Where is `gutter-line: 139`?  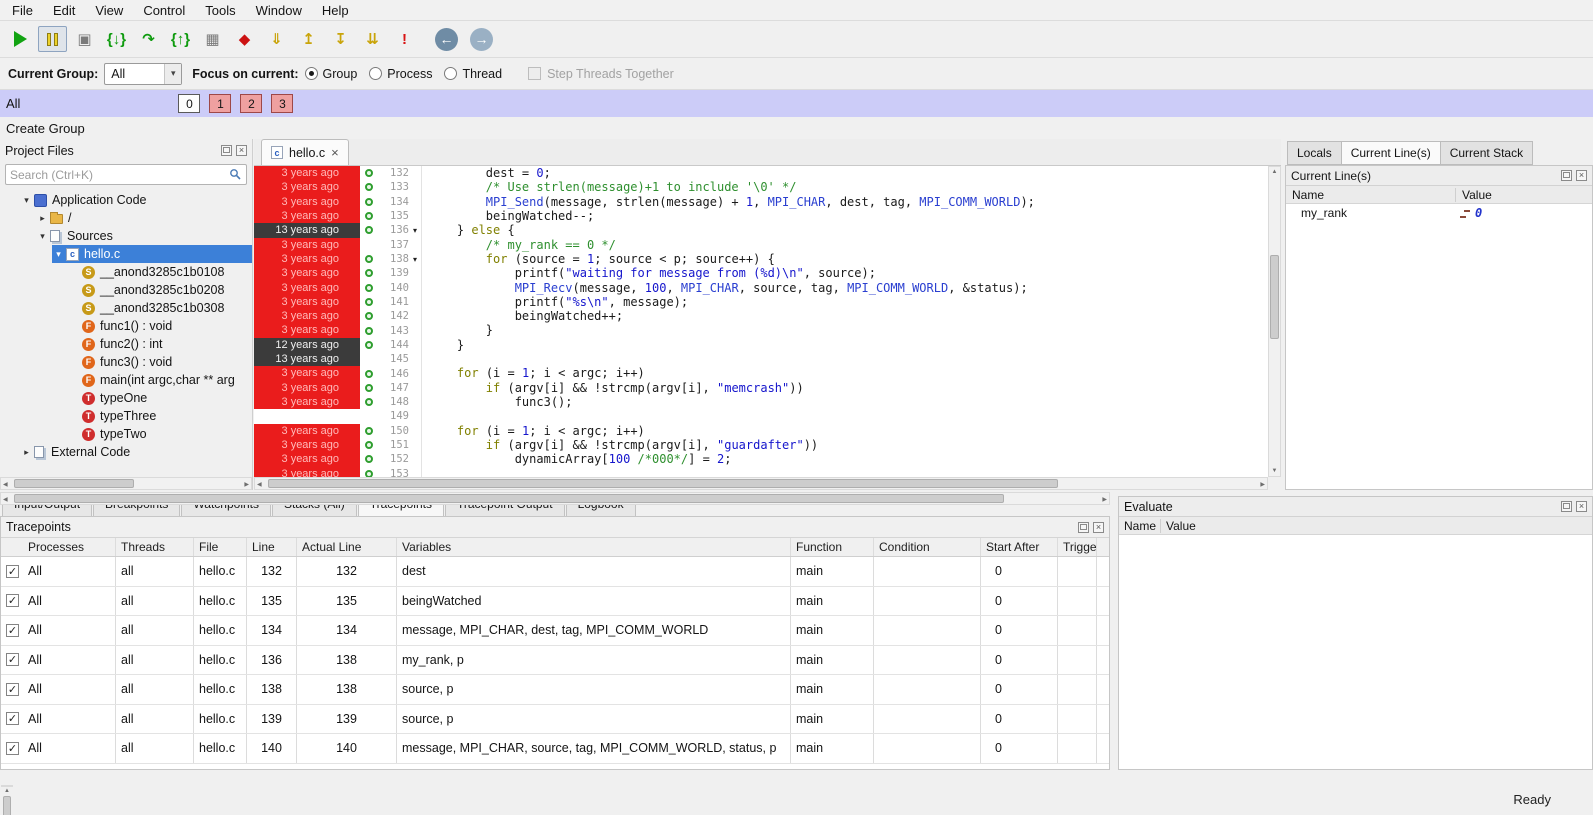
gutter-line: 139 is located at coordinates (390, 273).